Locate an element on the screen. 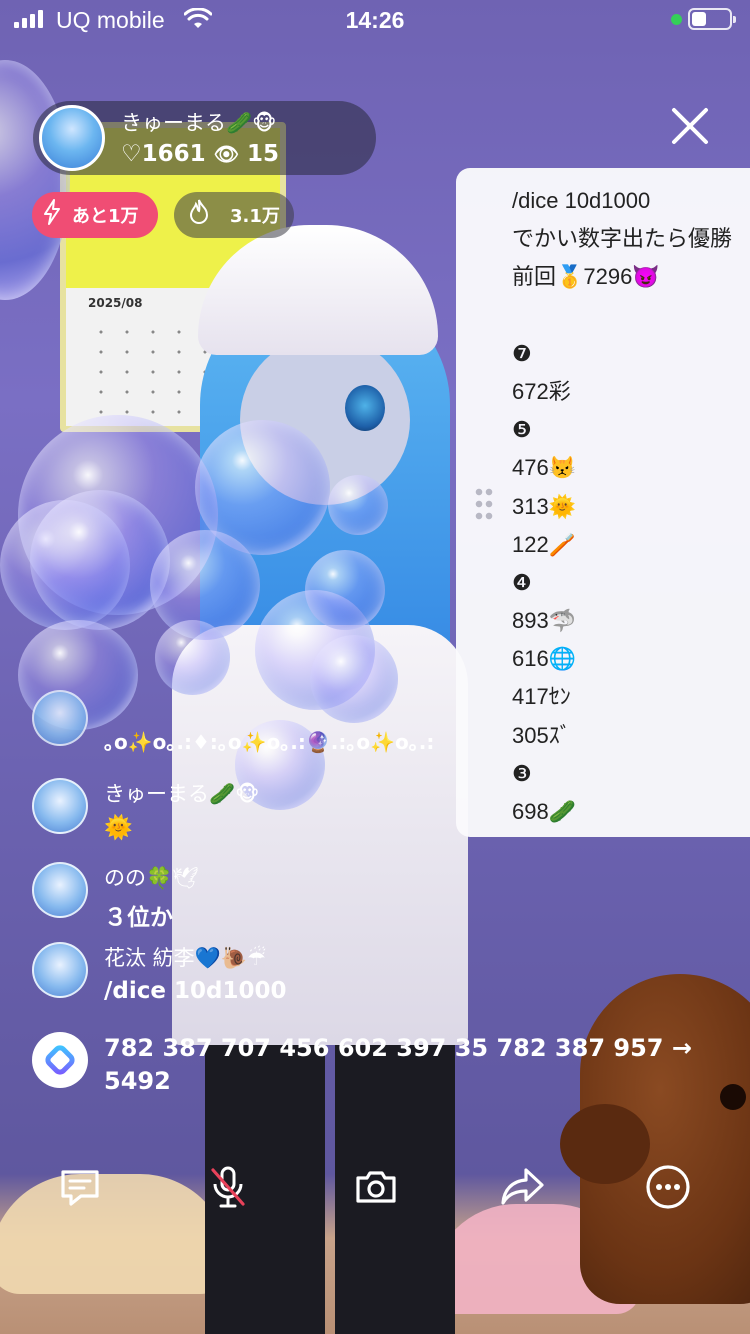  panel-line is located at coordinates (622, 316).